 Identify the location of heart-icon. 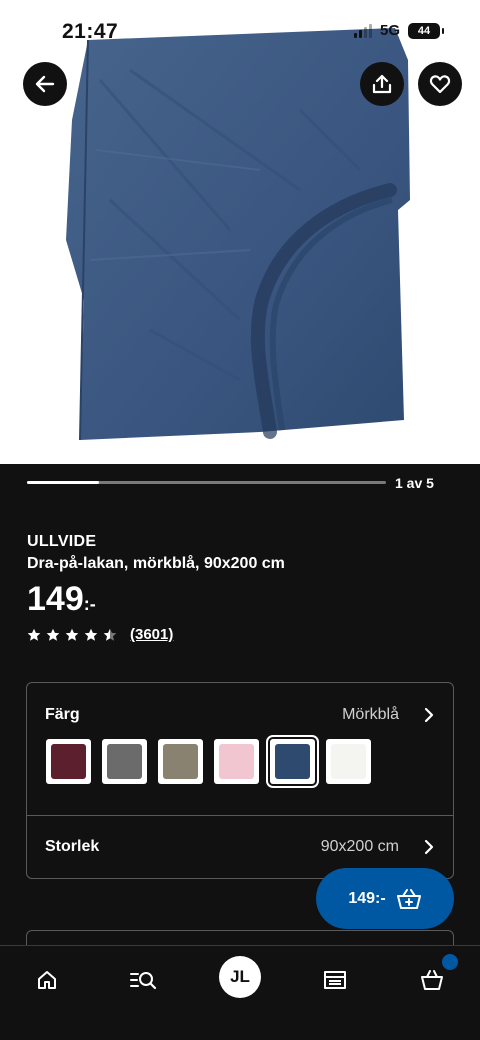
(440, 84).